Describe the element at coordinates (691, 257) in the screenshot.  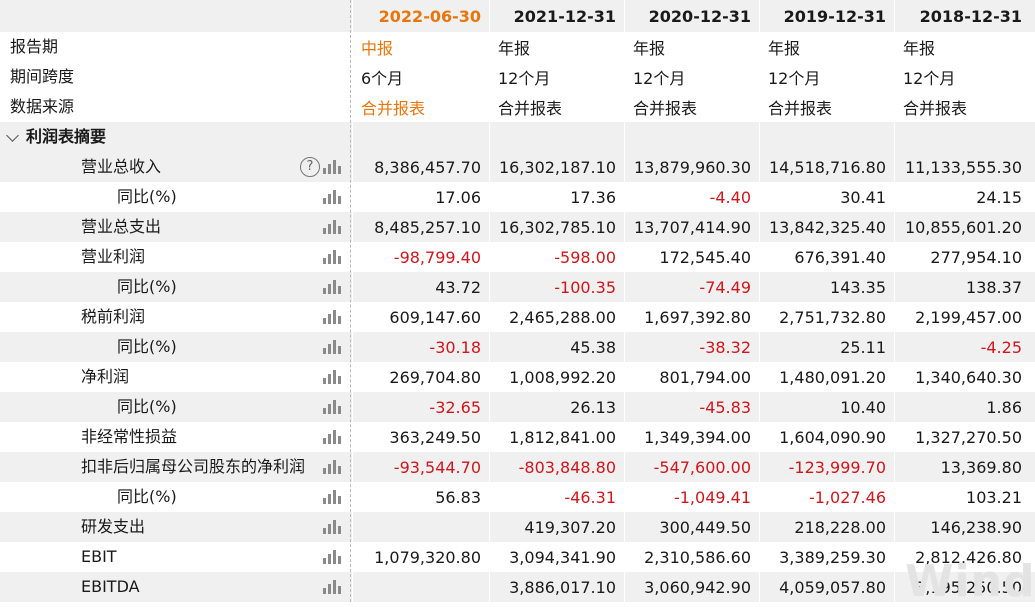
I see `value-cell: 172,545.40` at that location.